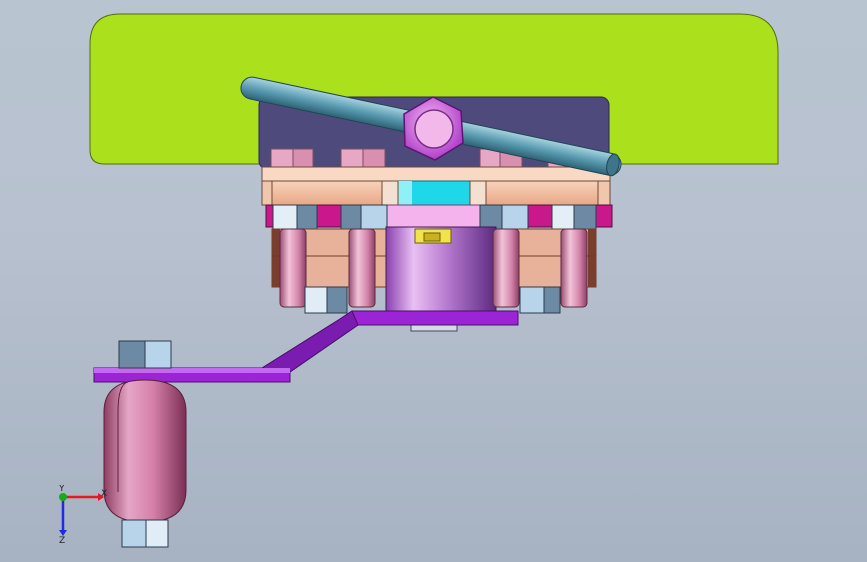  I want to click on pressure-tank, so click(145, 451).